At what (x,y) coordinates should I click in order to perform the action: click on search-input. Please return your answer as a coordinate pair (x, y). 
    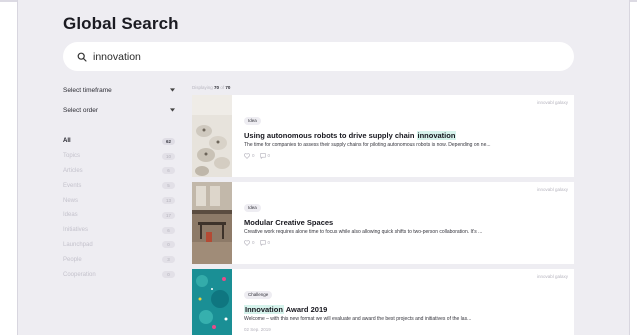
    Looking at the image, I should click on (313, 56).